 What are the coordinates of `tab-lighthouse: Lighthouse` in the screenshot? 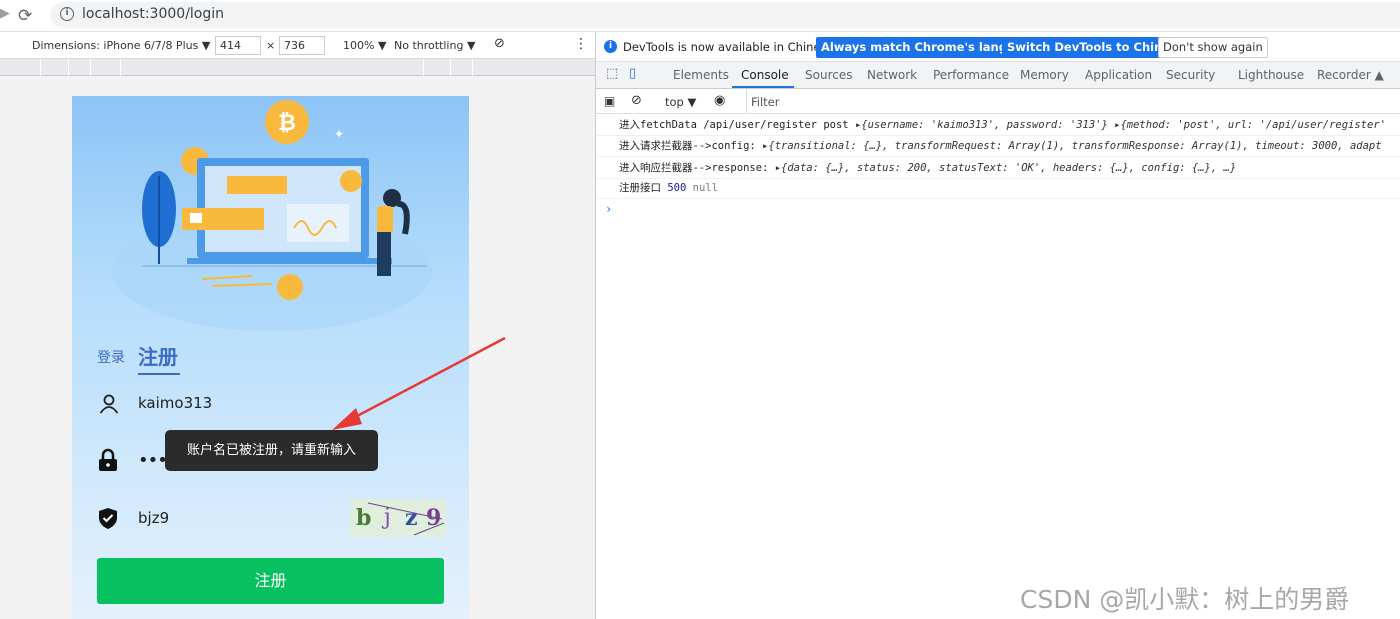 It's located at (1271, 75).